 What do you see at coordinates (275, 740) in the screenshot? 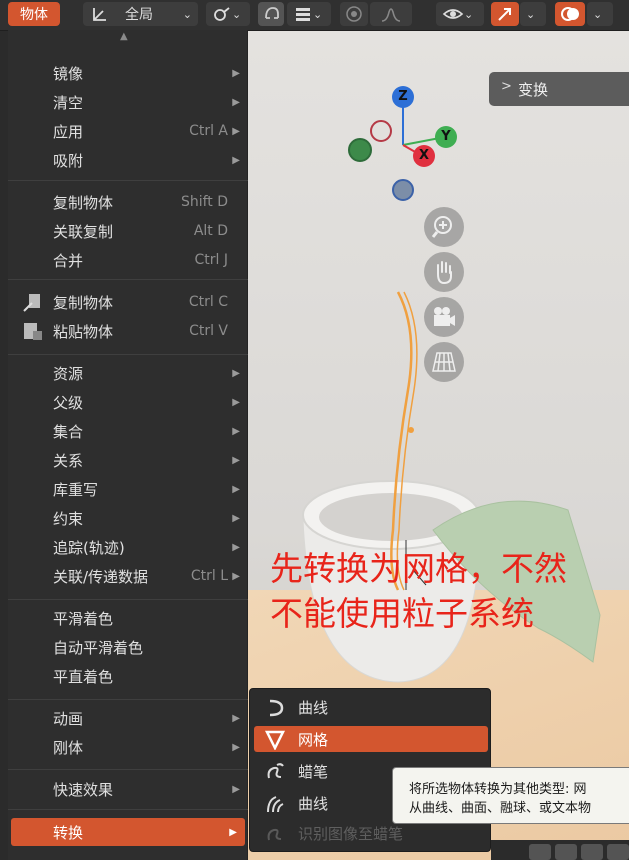
I see `mesh-icon` at bounding box center [275, 740].